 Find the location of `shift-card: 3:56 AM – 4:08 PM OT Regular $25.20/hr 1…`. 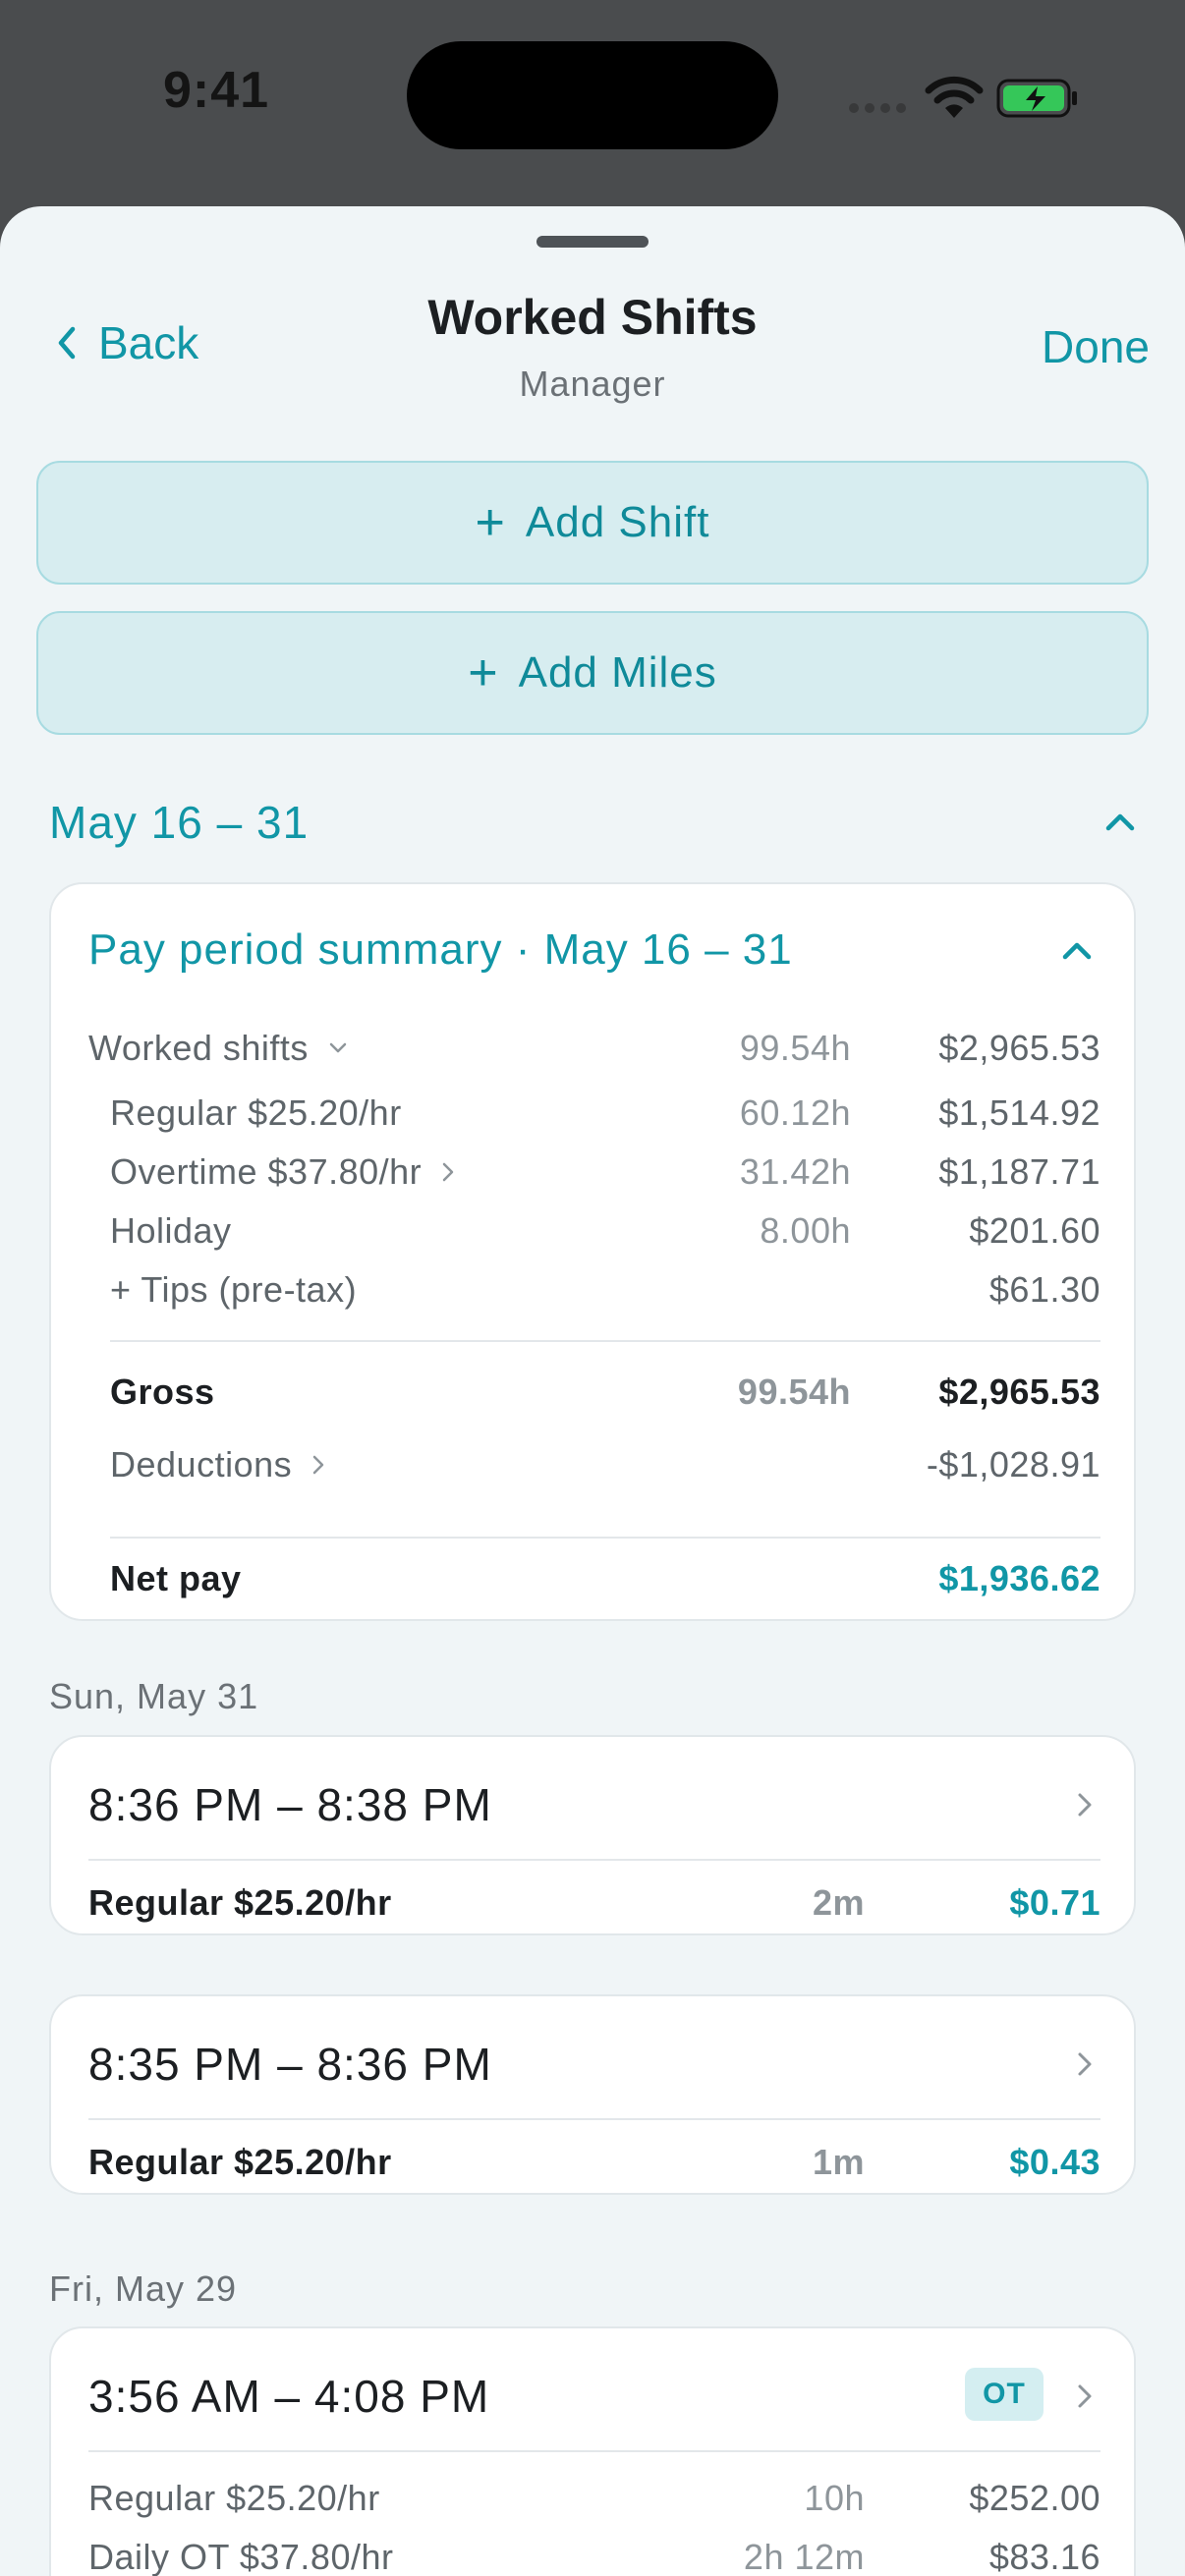

shift-card: 3:56 AM – 4:08 PM OT Regular $25.20/hr 1… is located at coordinates (592, 2451).